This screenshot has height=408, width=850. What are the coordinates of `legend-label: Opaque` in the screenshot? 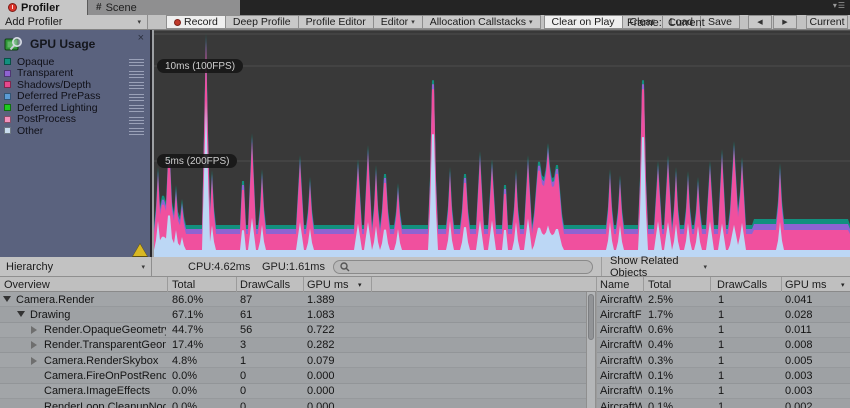 It's located at (36, 61).